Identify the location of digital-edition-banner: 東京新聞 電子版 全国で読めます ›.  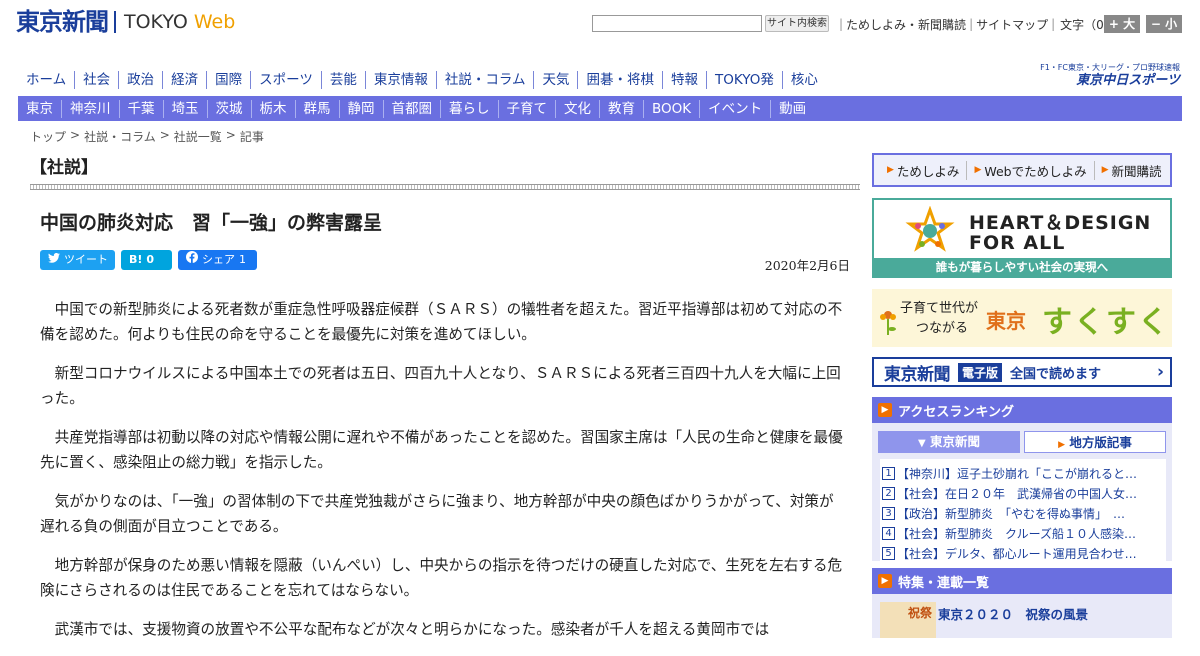
(1022, 372).